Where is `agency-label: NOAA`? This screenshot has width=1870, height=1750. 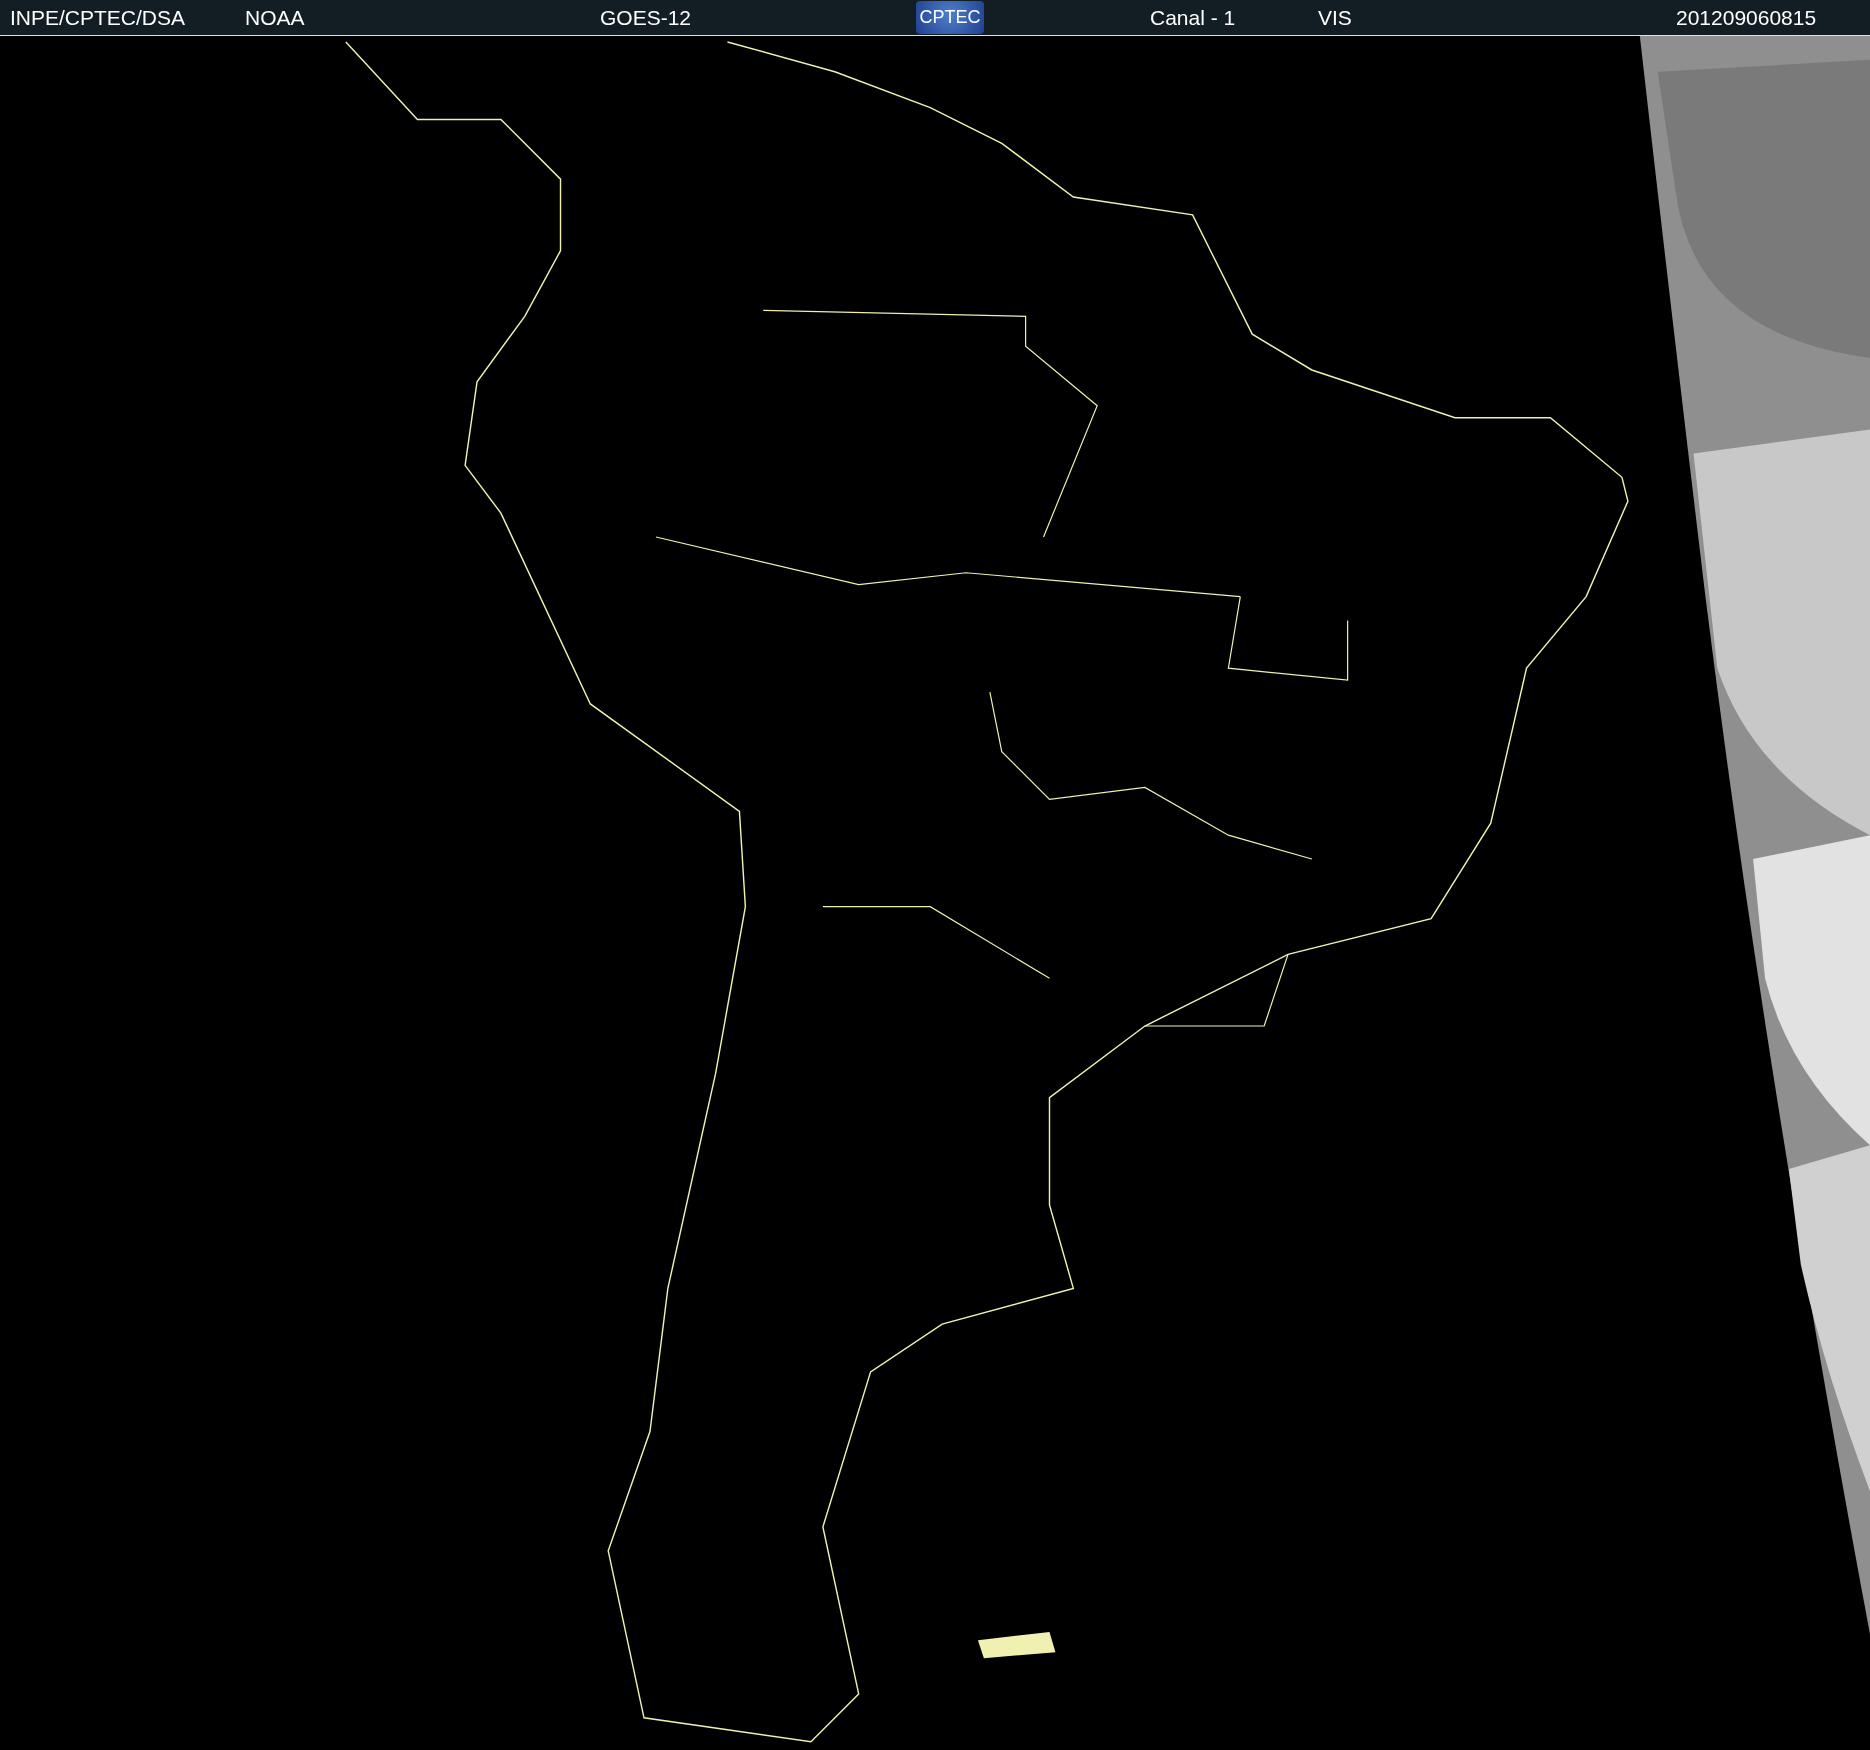 agency-label: NOAA is located at coordinates (275, 17).